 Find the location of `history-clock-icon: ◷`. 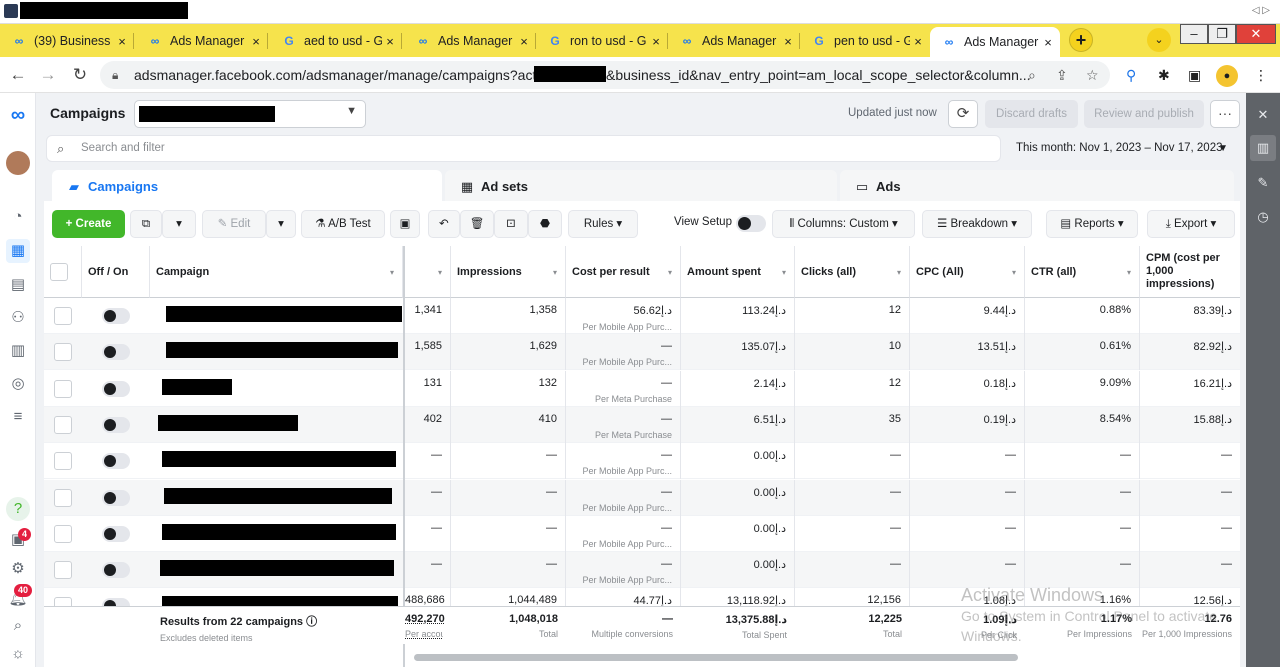

history-clock-icon: ◷ is located at coordinates (1263, 217).